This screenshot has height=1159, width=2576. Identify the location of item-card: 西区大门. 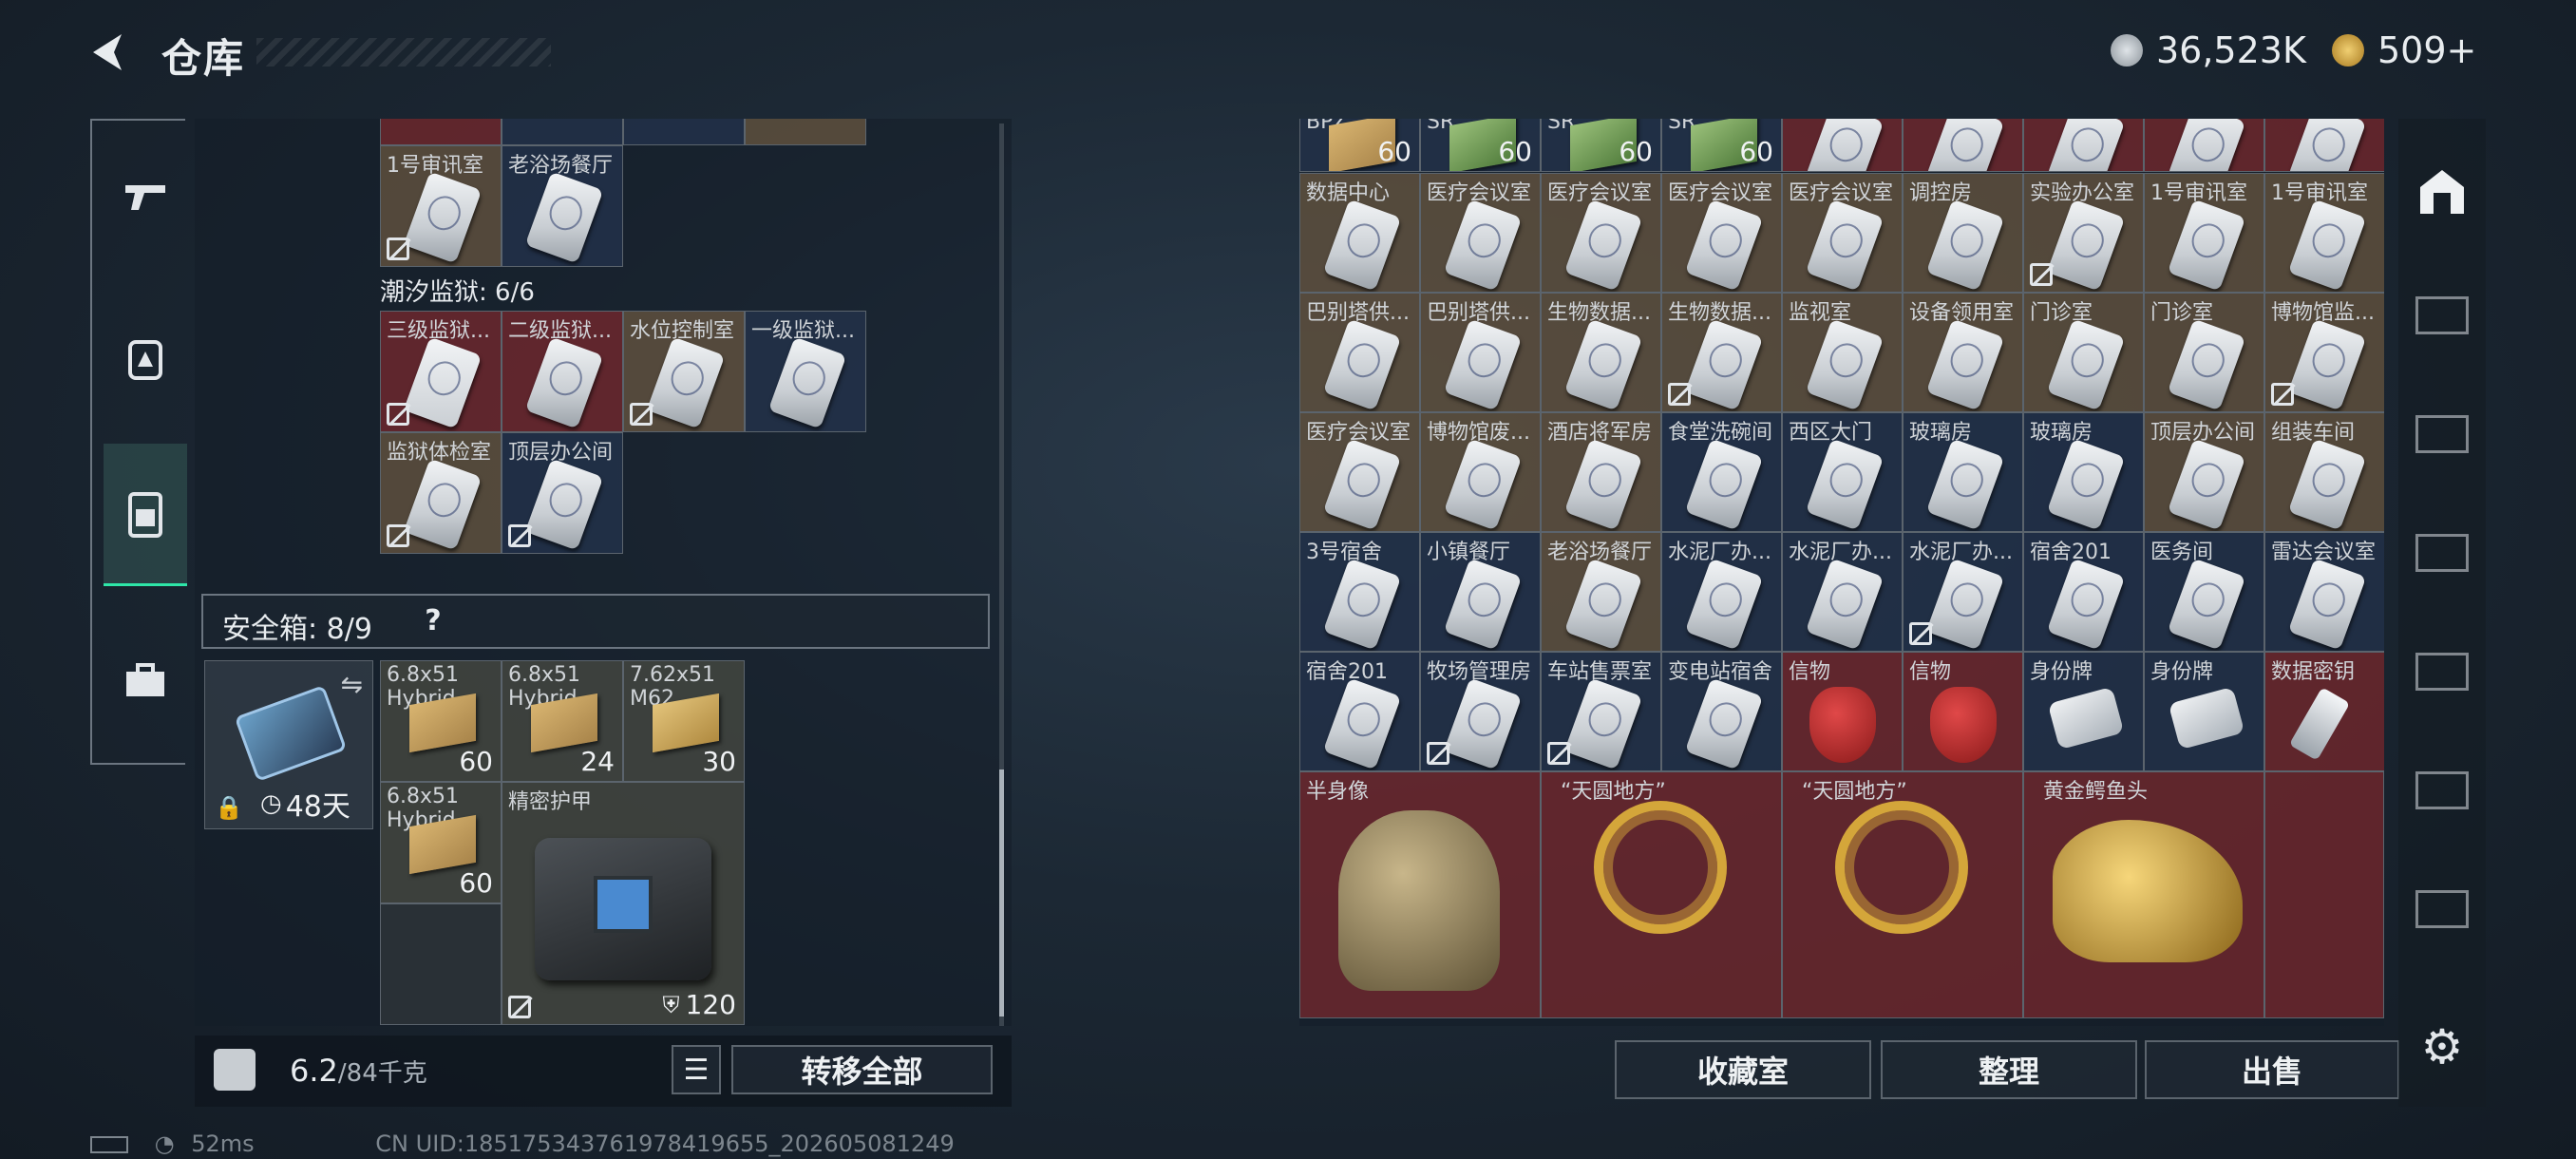
(1842, 472).